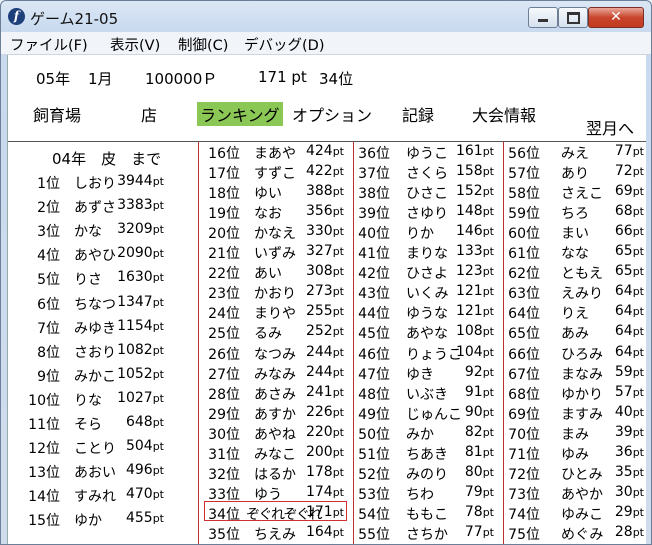 The width and height of the screenshot is (652, 545). What do you see at coordinates (327, 474) in the screenshot?
I see `ranking-row: 72位 ひとみ 35pt` at bounding box center [327, 474].